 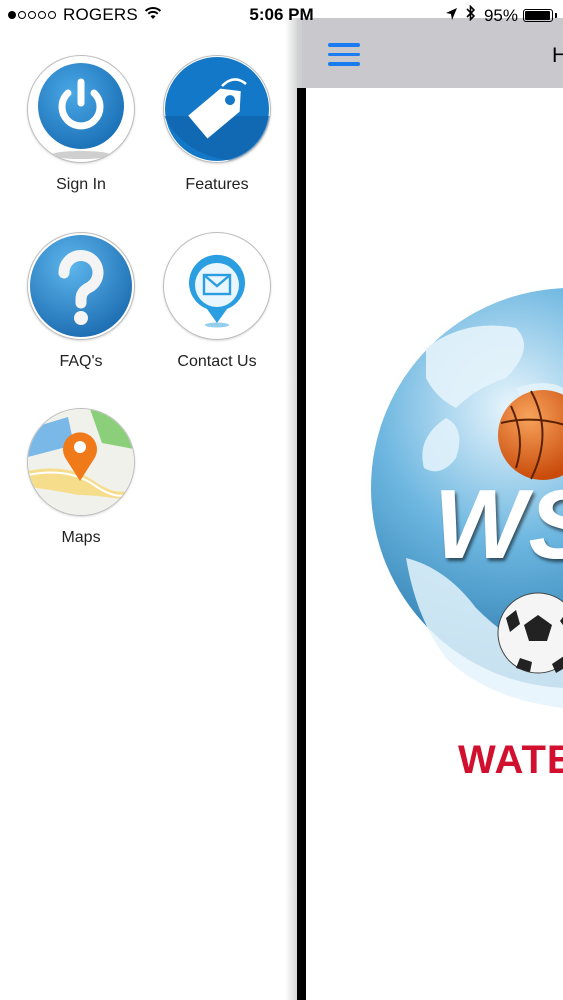 I want to click on battery-percent: 95%, so click(x=500, y=15).